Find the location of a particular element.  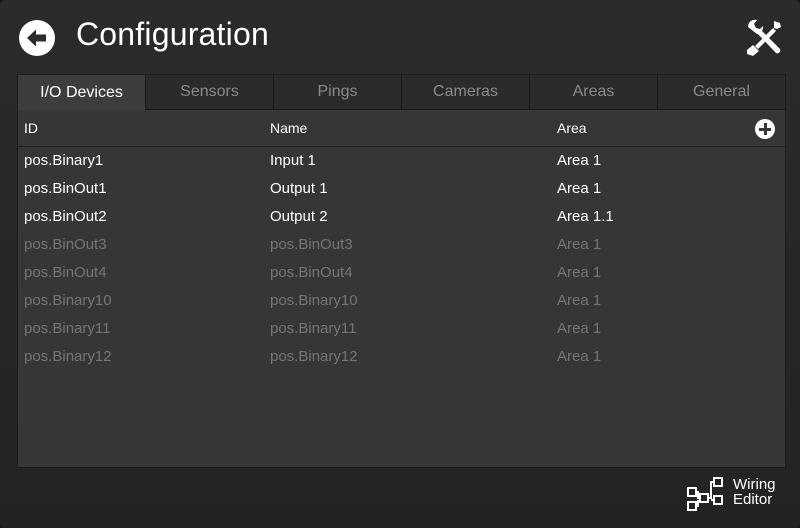

wiring-editor-button: Wiring Editor is located at coordinates (736, 494).